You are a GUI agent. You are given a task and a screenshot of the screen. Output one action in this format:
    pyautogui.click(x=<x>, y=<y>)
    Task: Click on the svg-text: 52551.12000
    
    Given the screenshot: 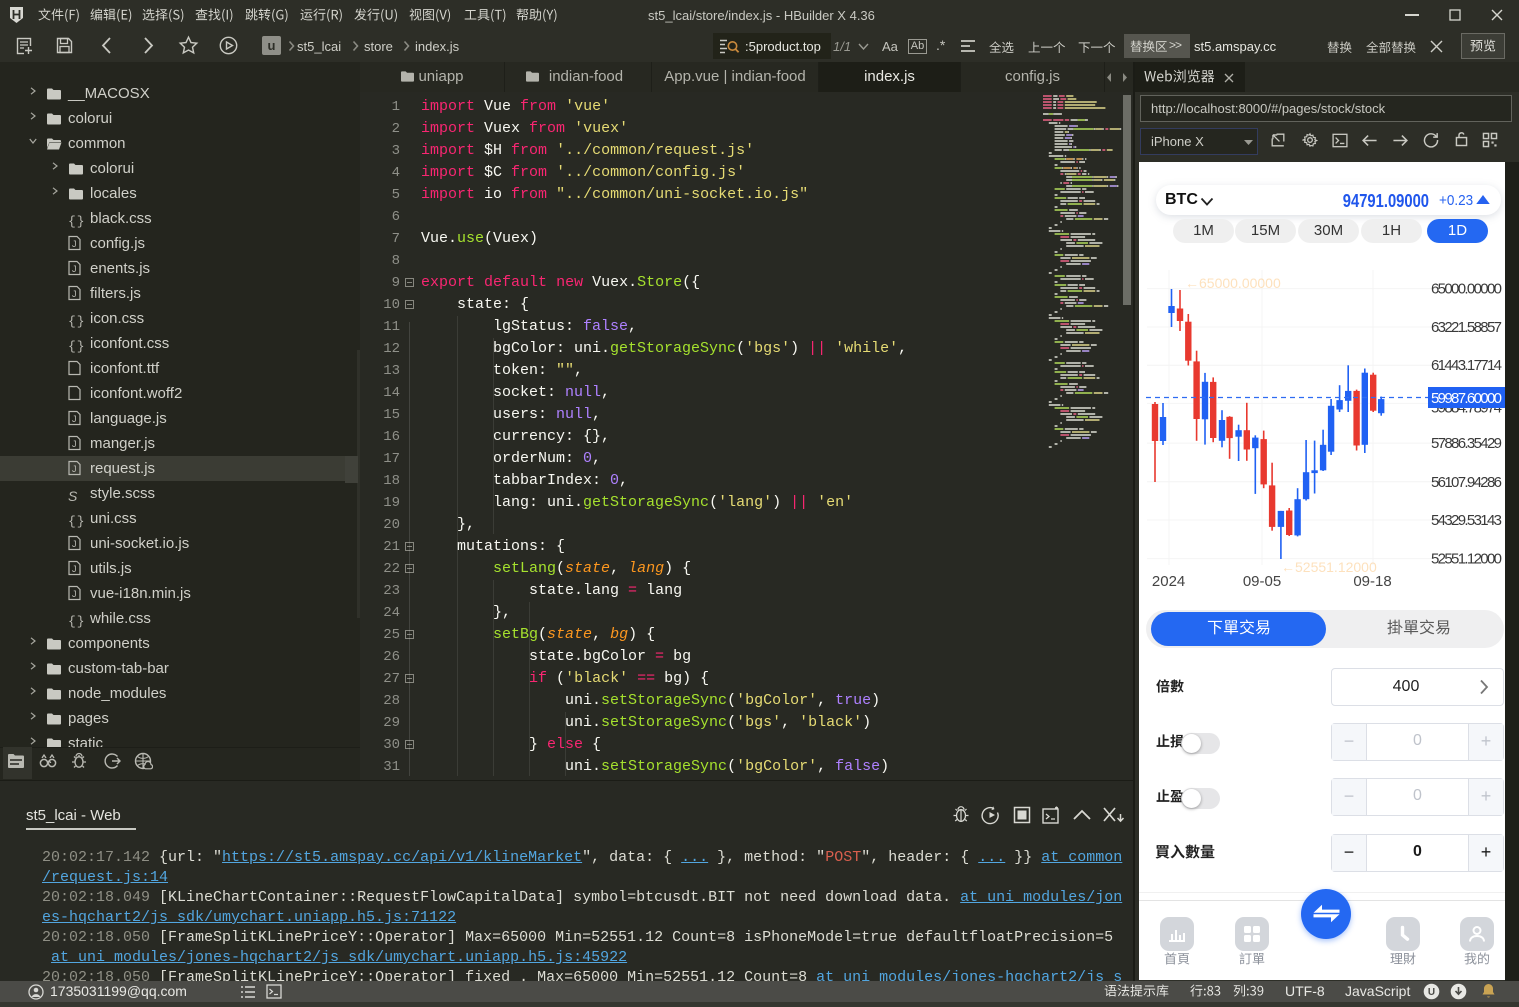 What is the action you would take?
    pyautogui.click(x=1466, y=559)
    